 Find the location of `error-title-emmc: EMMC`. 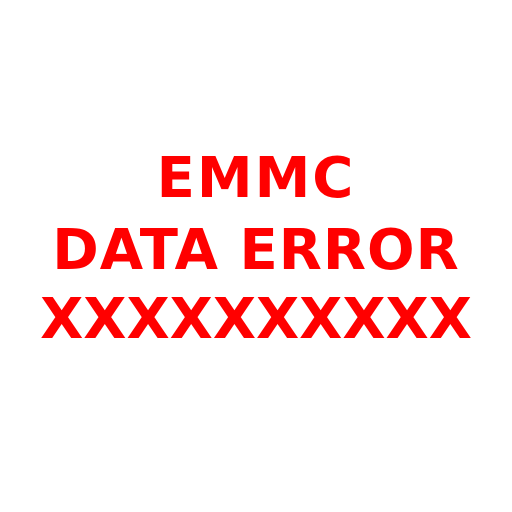

error-title-emmc: EMMC is located at coordinates (256, 178).